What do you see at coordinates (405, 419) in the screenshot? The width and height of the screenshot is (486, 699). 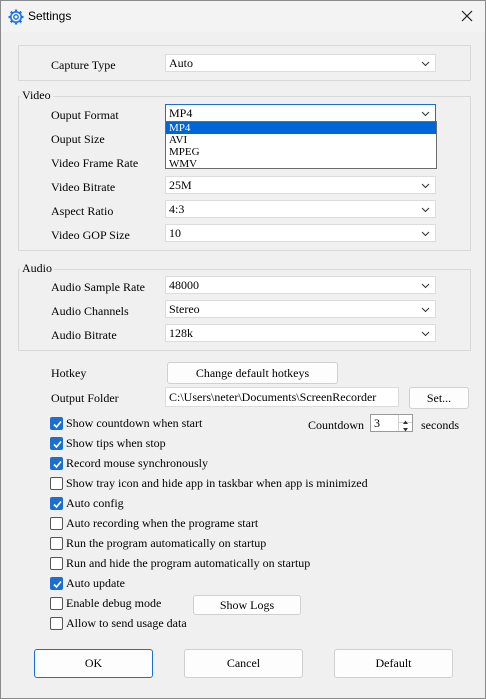 I see `spinner-up-button` at bounding box center [405, 419].